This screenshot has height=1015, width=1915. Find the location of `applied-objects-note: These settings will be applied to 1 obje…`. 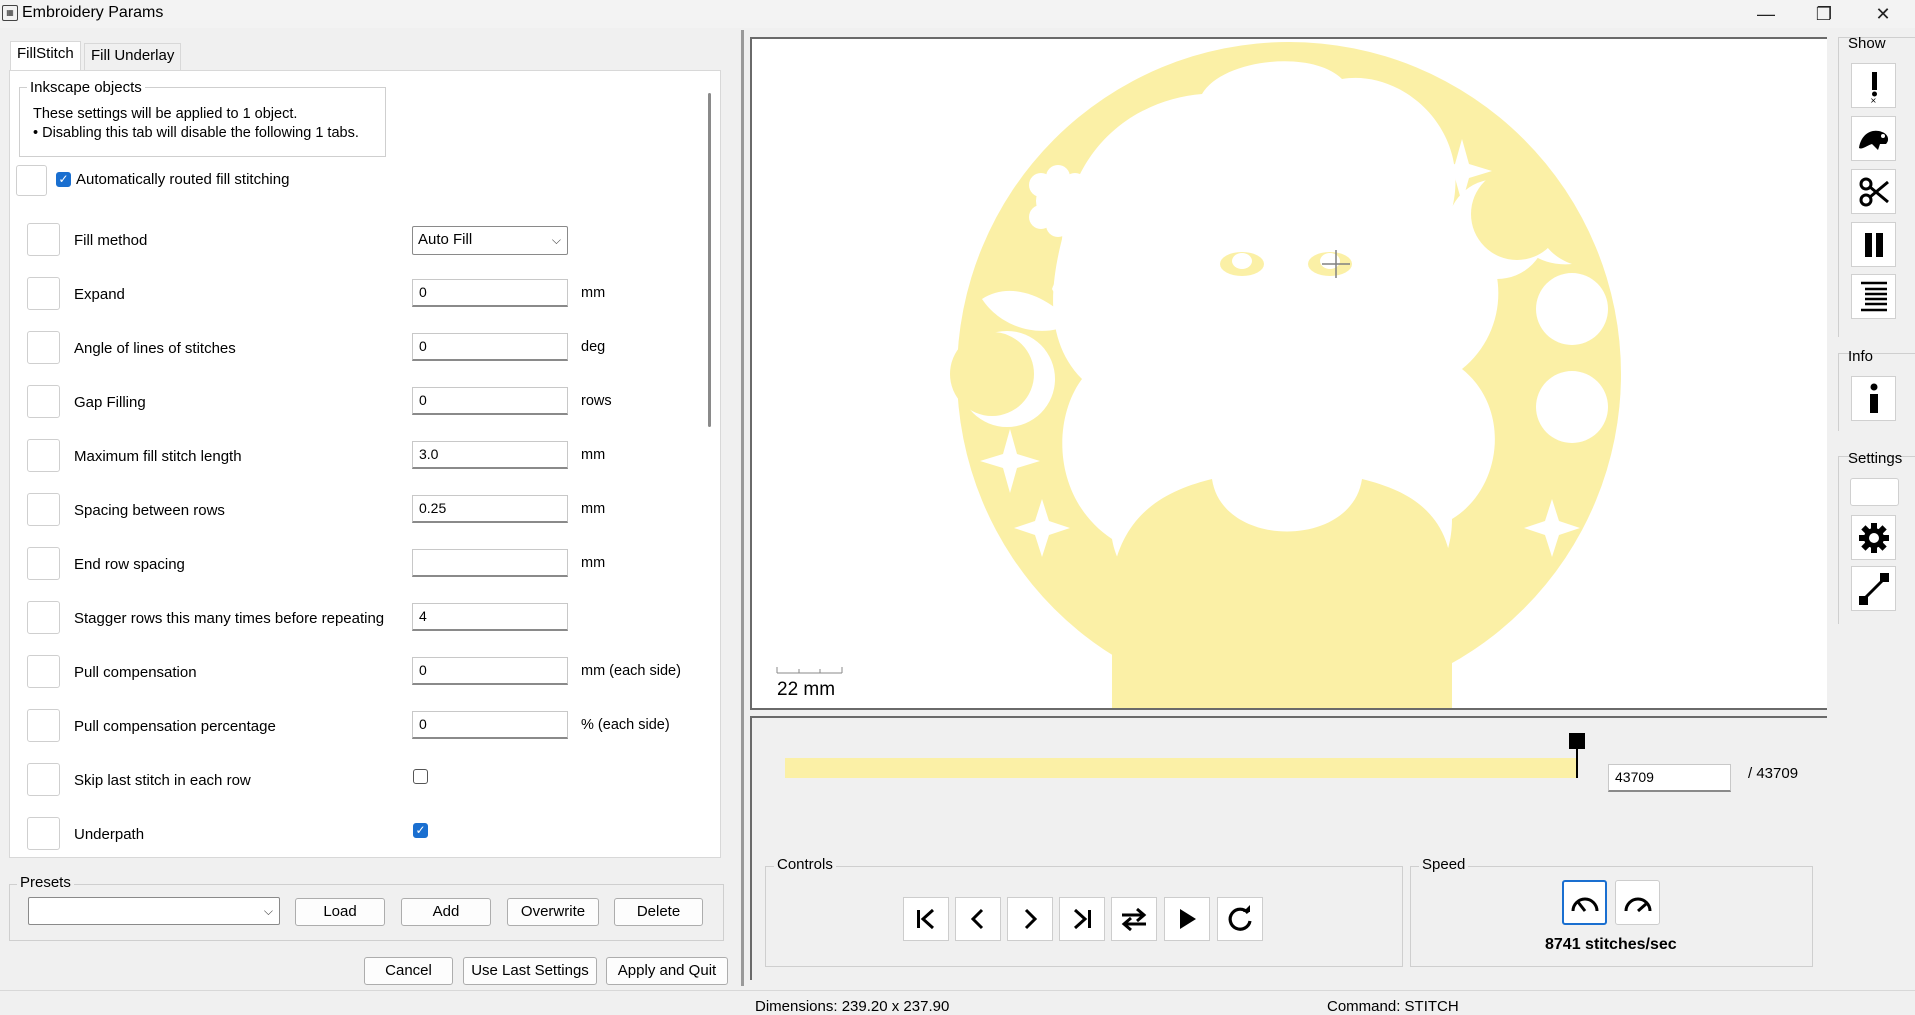

applied-objects-note: These settings will be applied to 1 obje… is located at coordinates (165, 114).